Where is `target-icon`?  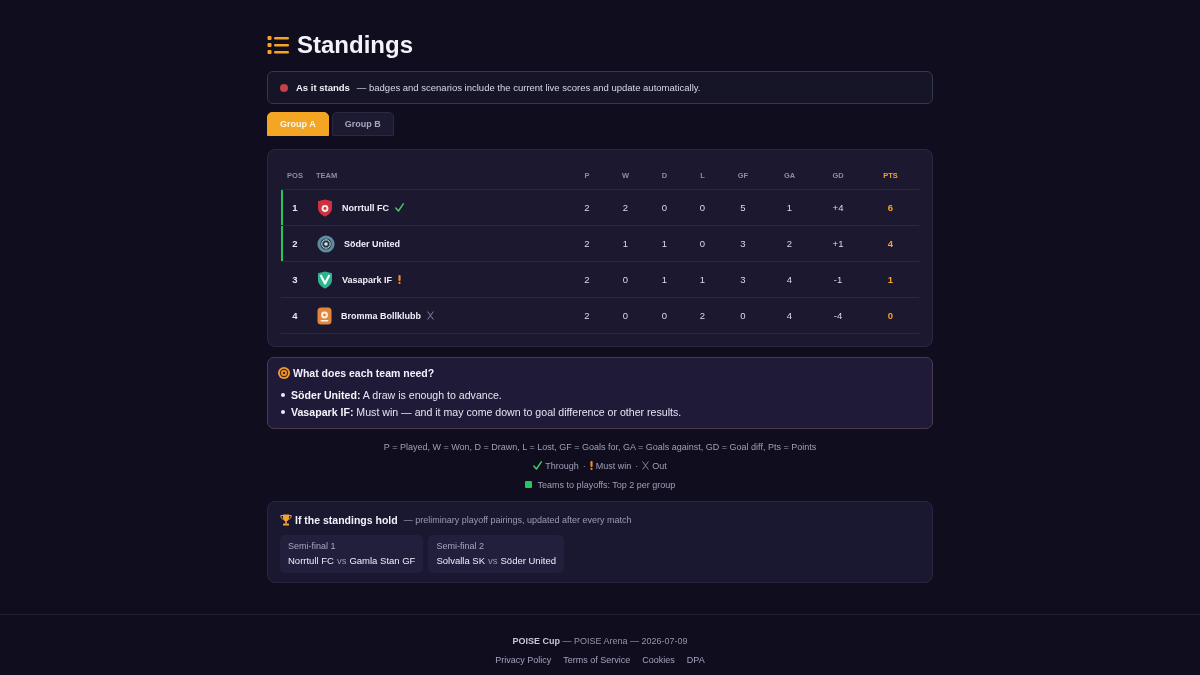 target-icon is located at coordinates (284, 373).